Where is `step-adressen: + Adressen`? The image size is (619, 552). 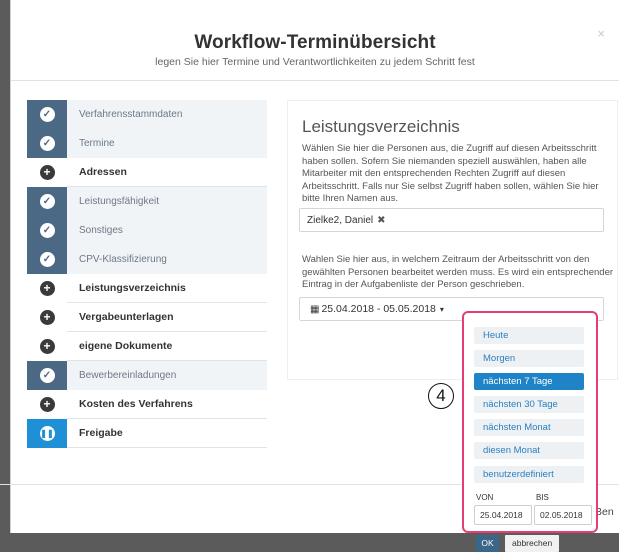 step-adressen: + Adressen is located at coordinates (147, 172).